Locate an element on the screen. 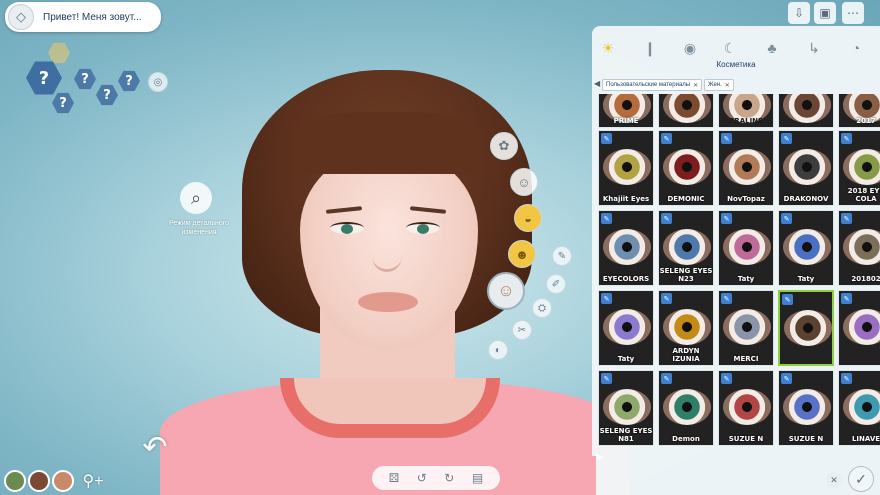  right-eye is located at coordinates (423, 228).